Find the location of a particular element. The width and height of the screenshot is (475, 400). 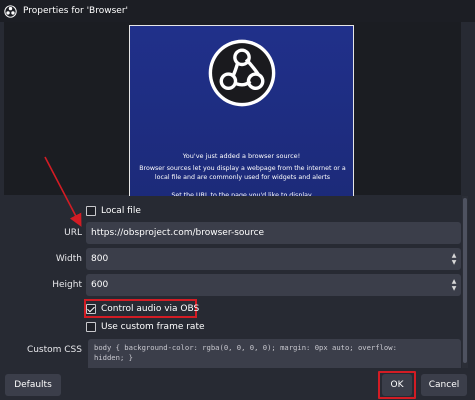

control-audio-label: Control audio via OBS is located at coordinates (150, 309).